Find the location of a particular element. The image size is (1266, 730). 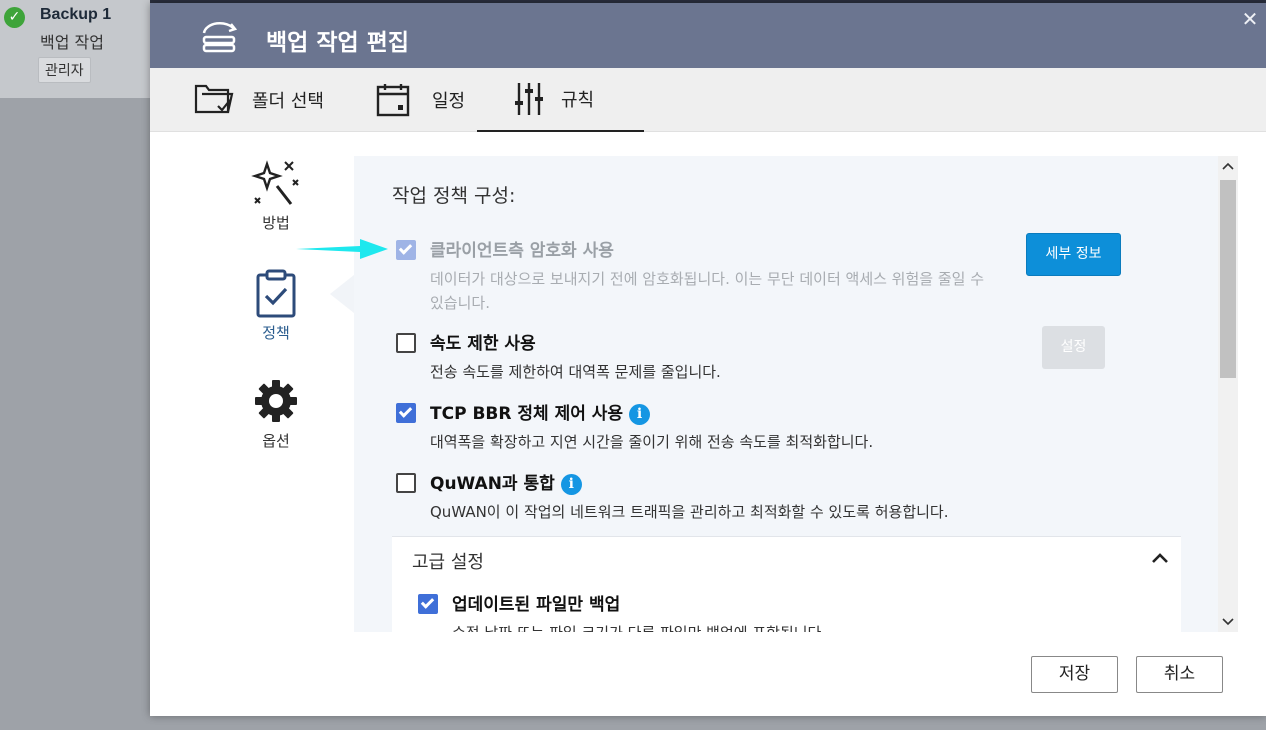

folder-select-icon is located at coordinates (214, 99).